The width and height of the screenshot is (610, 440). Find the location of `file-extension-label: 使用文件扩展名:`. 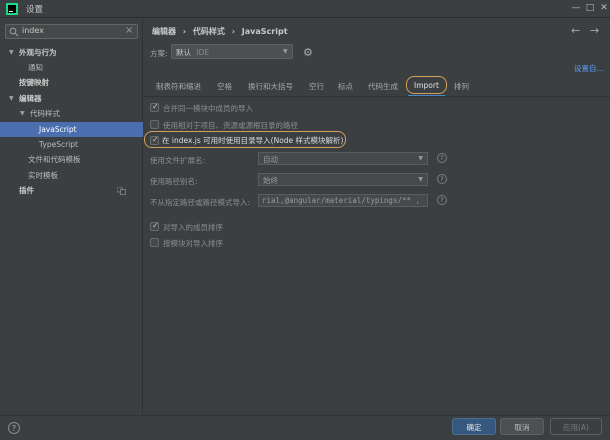

file-extension-label: 使用文件扩展名: is located at coordinates (178, 160).